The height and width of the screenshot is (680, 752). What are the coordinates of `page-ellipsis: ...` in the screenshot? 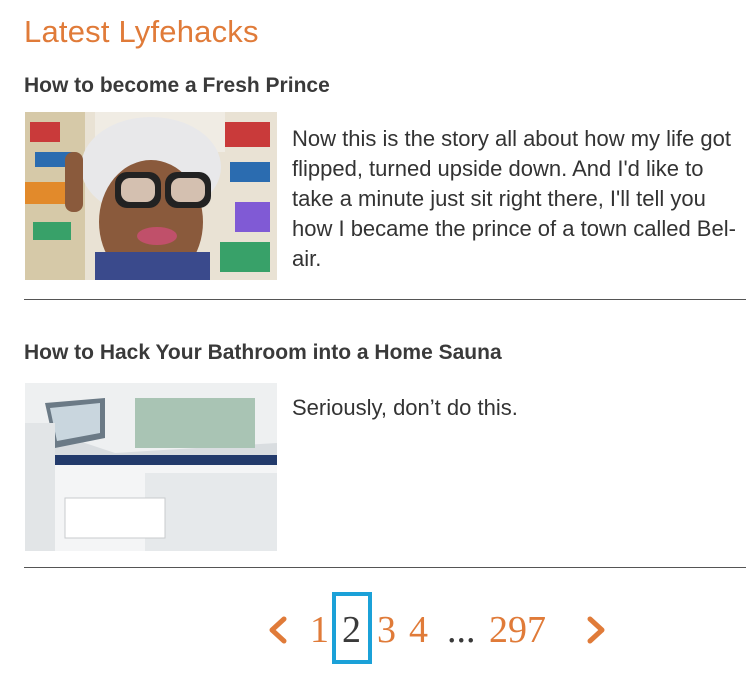 It's located at (461, 630).